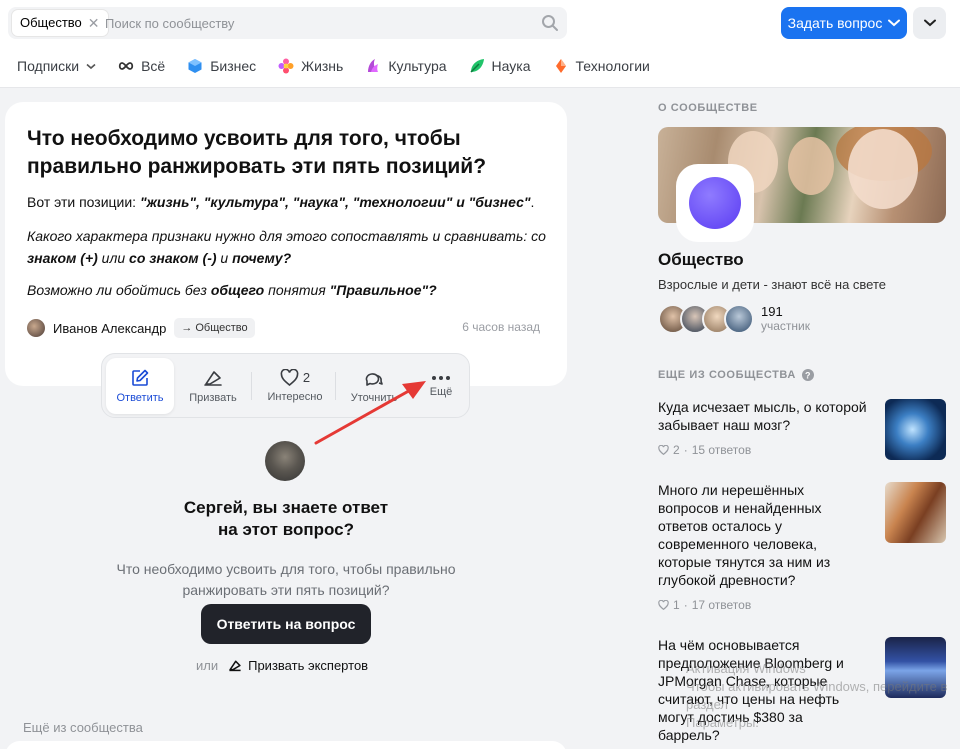  I want to click on community-logo, so click(715, 203).